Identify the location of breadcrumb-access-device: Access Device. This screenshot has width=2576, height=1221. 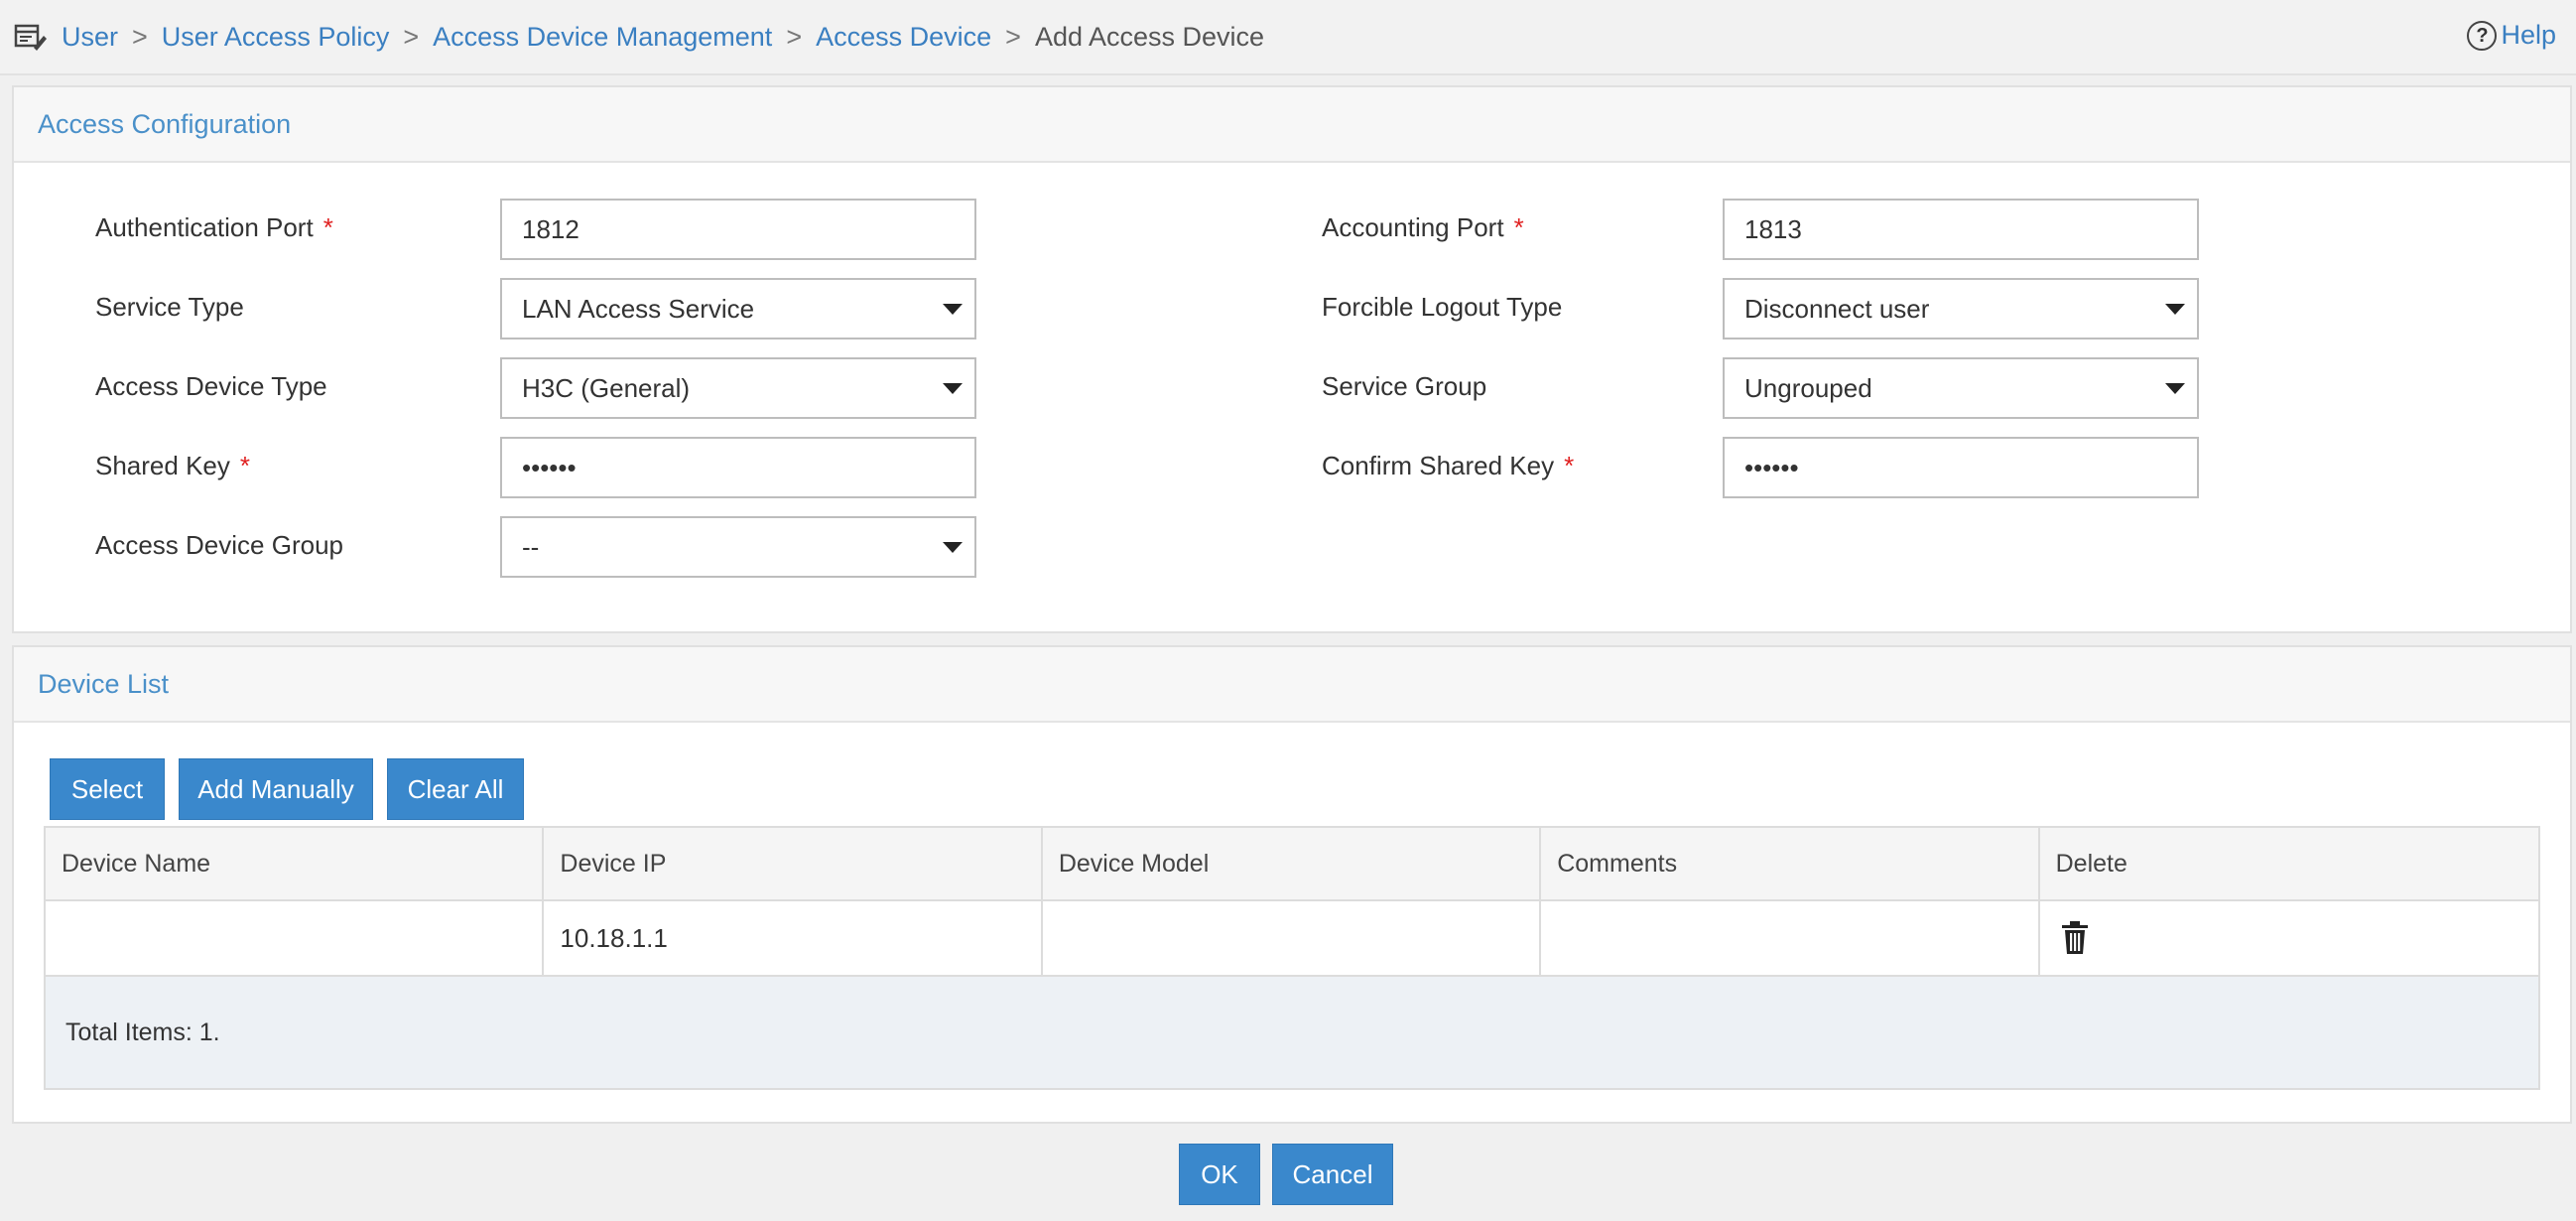
(904, 37).